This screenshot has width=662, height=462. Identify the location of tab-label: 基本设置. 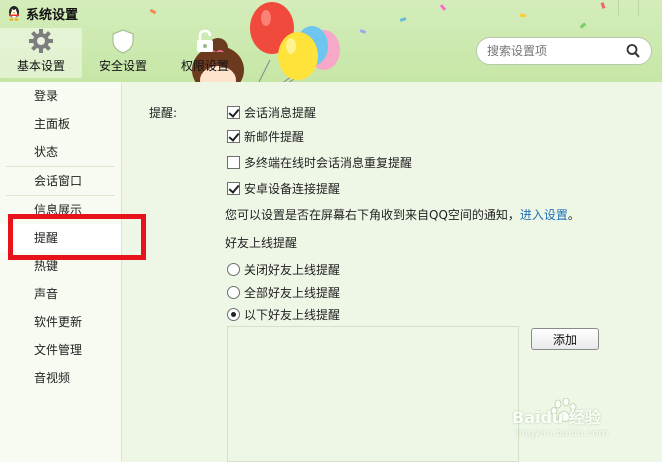
(40, 66).